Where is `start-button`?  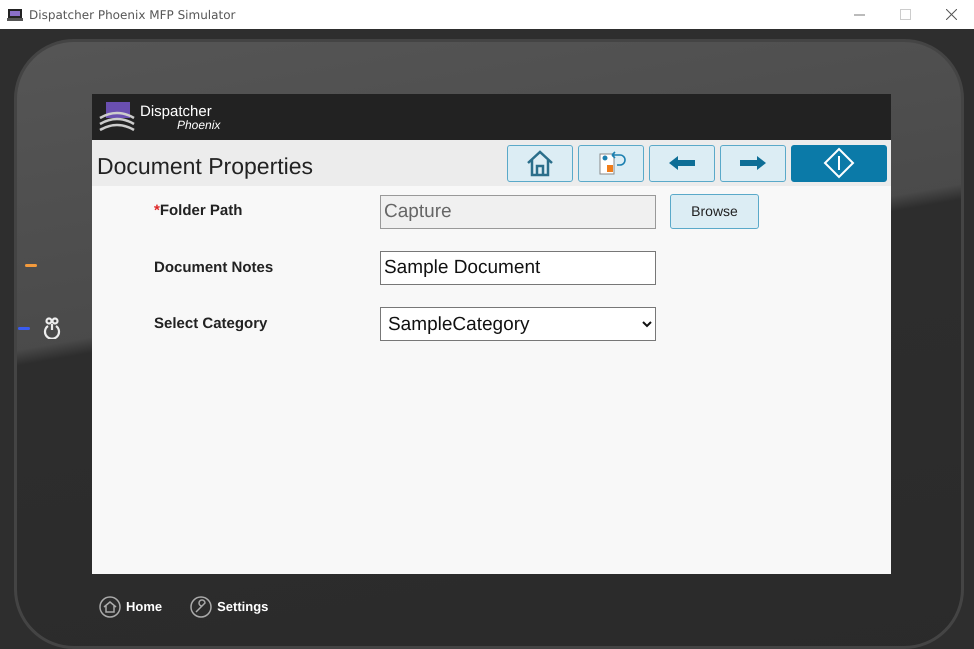 start-button is located at coordinates (839, 163).